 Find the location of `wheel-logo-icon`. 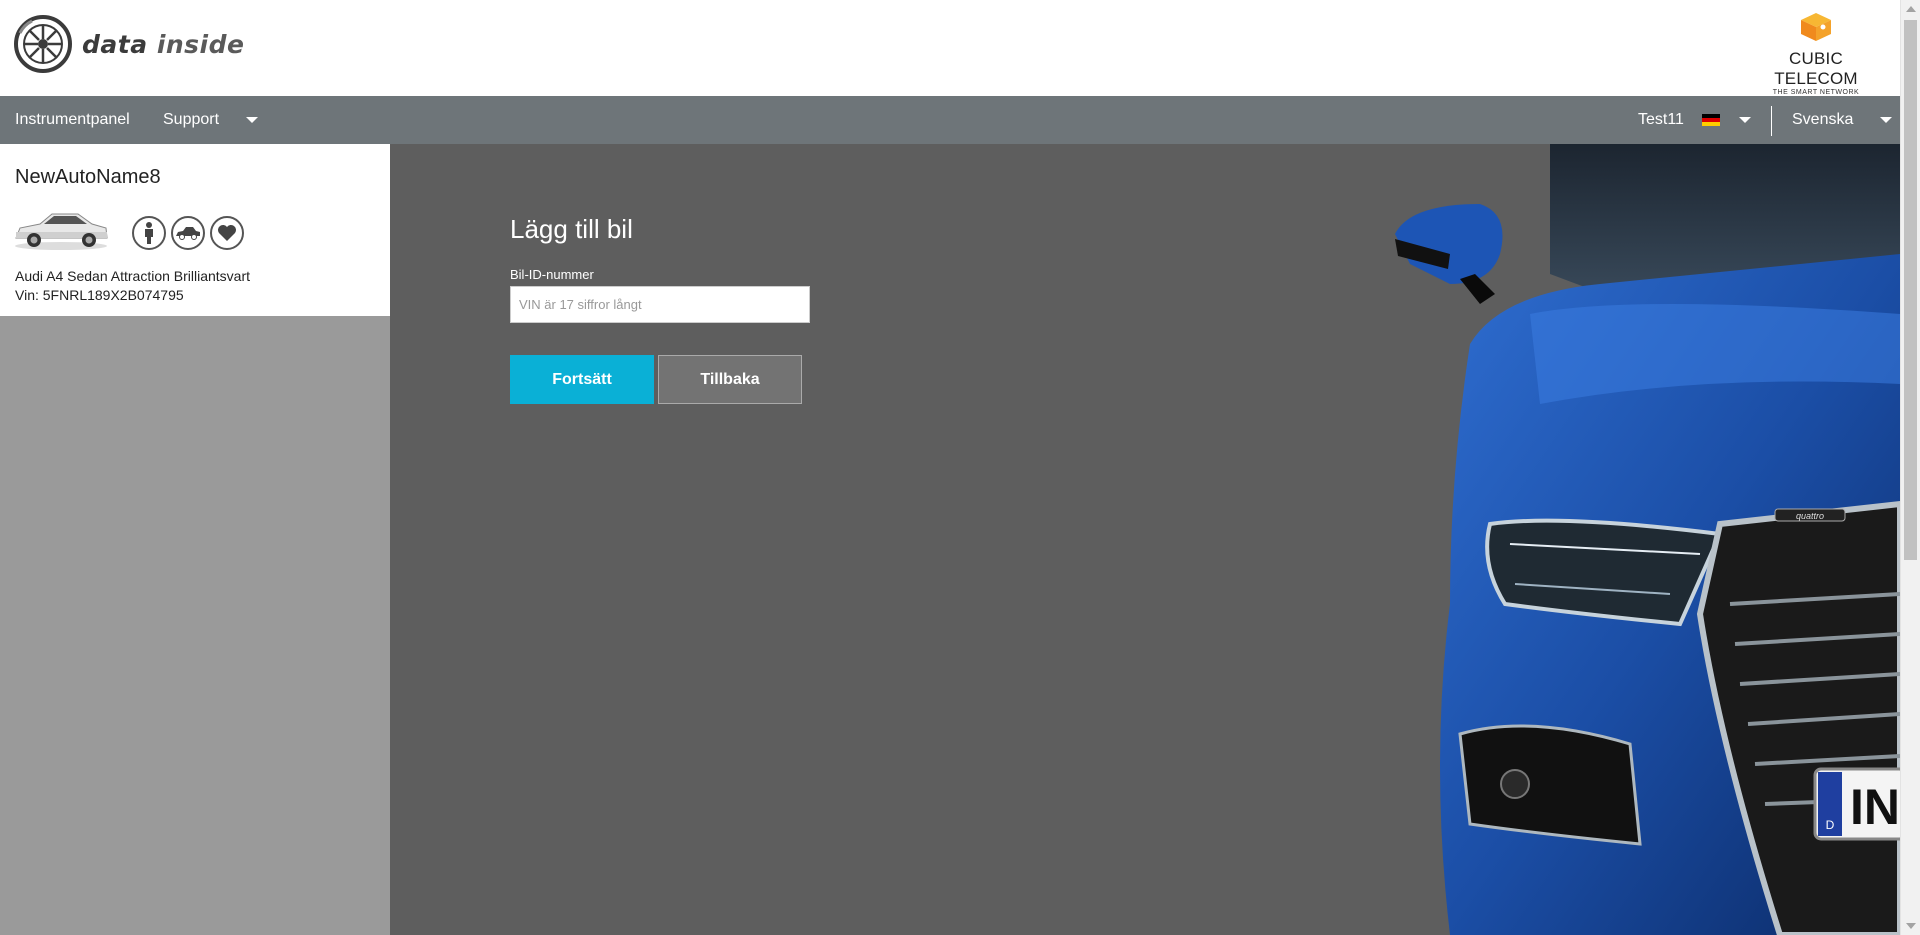

wheel-logo-icon is located at coordinates (43, 44).